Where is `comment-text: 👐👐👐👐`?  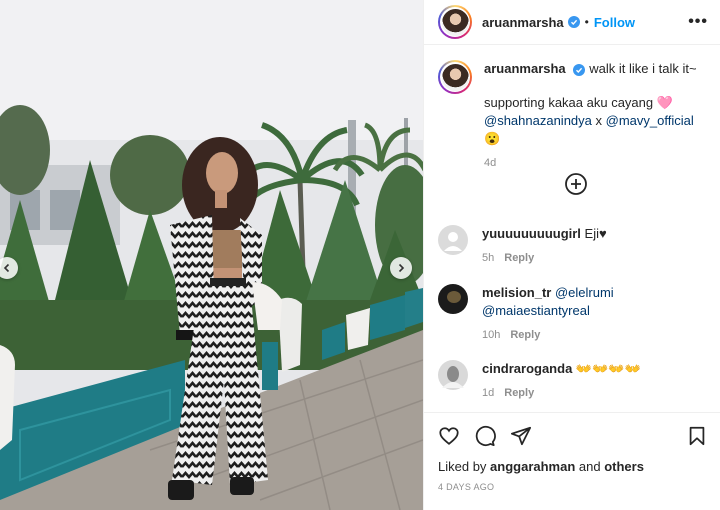
comment-text: 👐👐👐👐 is located at coordinates (606, 368).